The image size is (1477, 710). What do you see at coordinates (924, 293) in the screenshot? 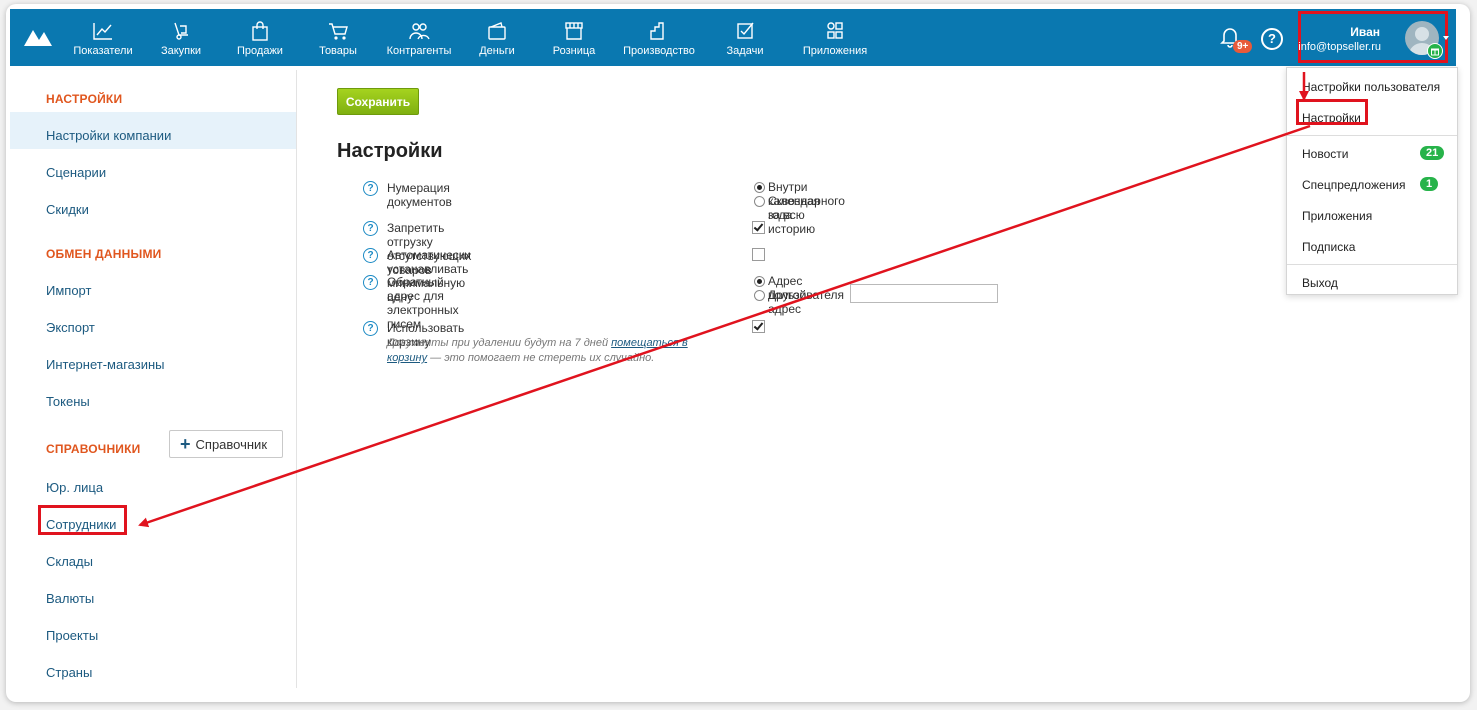
I see `other-address-input` at bounding box center [924, 293].